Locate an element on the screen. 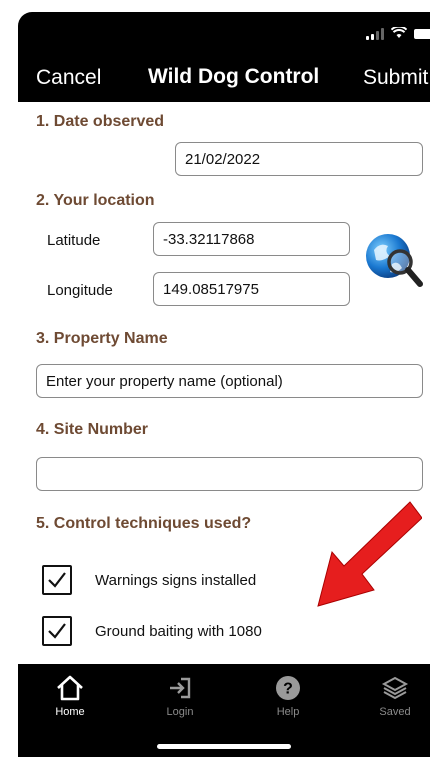 This screenshot has width=430, height=757. site-section-heading: 4. Site Number is located at coordinates (92, 429).